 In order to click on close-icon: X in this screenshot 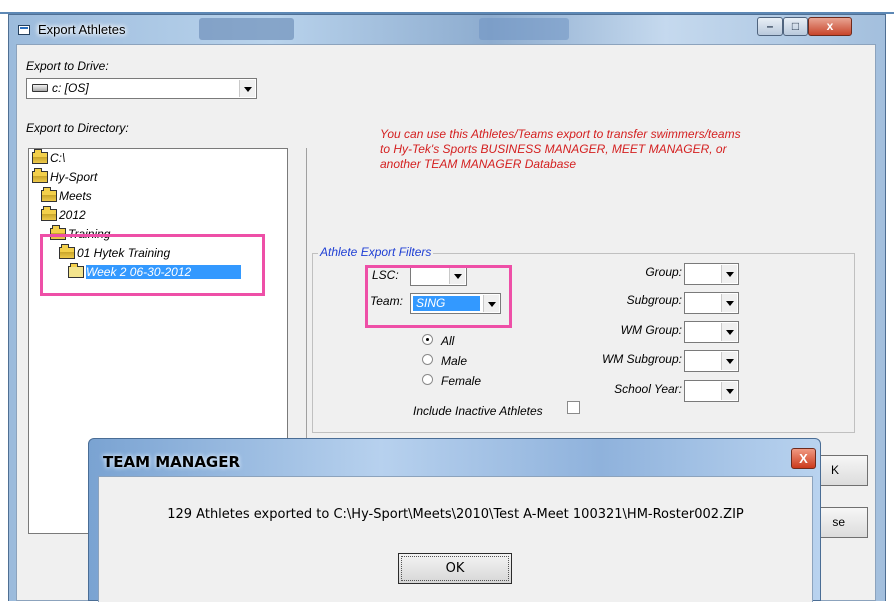, I will do `click(803, 458)`.